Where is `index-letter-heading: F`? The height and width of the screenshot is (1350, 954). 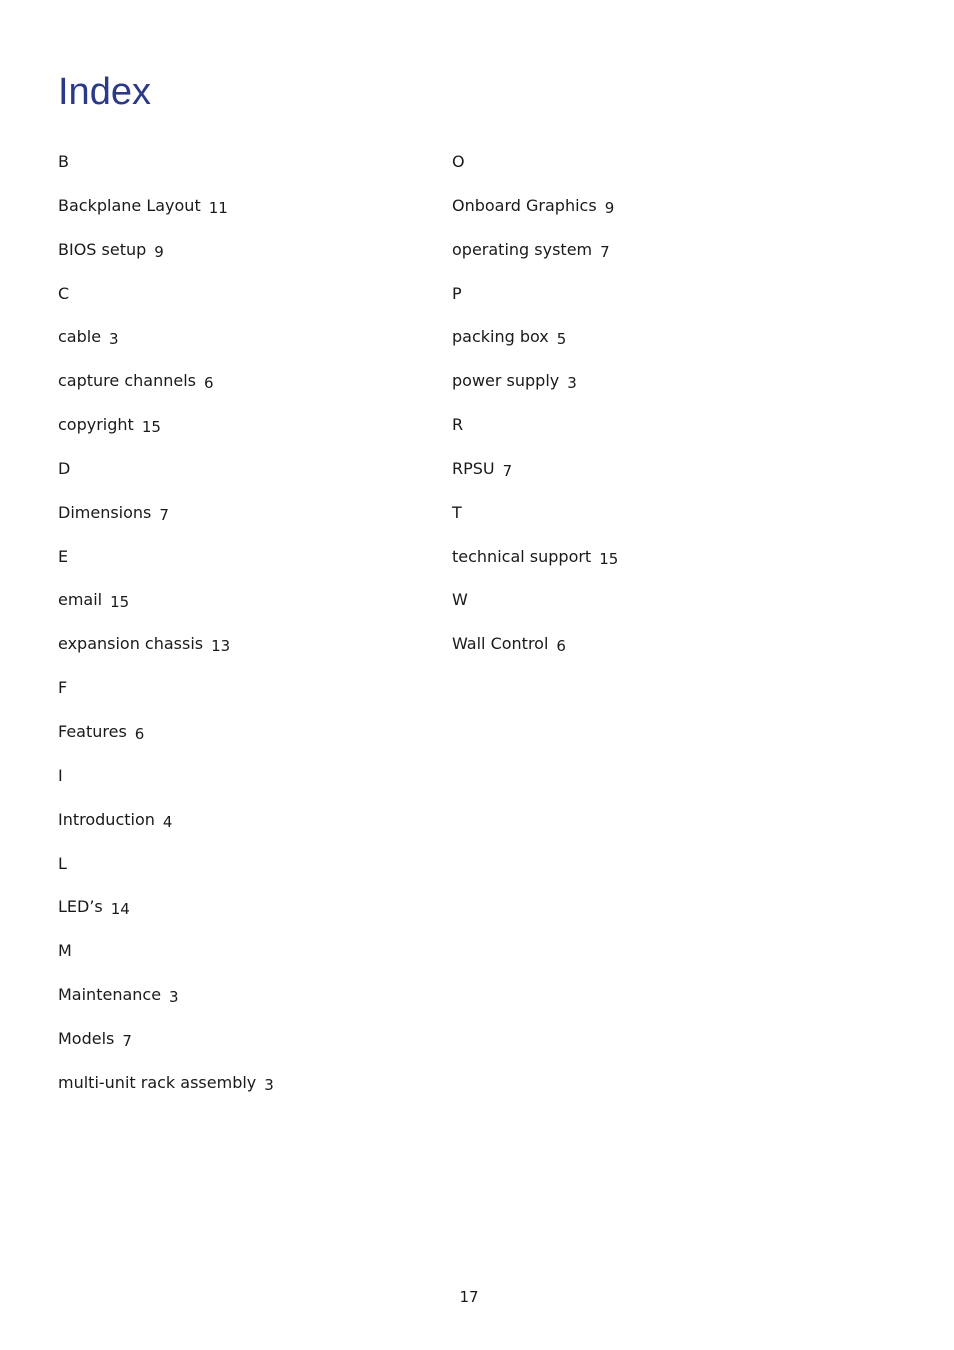 index-letter-heading: F is located at coordinates (166, 696).